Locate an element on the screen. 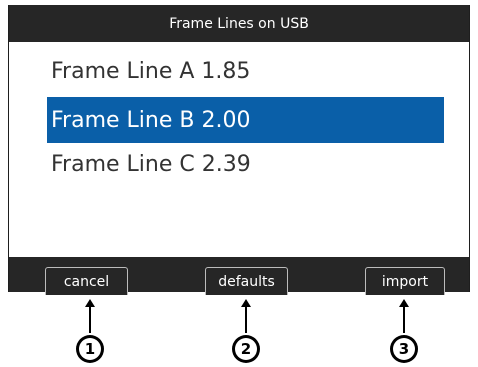 Image resolution: width=478 pixels, height=367 pixels. window-title: Frame Lines on USB is located at coordinates (239, 23).